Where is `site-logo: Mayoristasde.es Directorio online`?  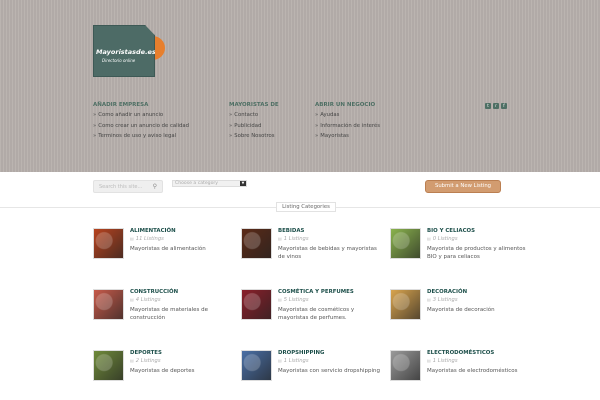
site-logo: Mayoristasde.es Directorio online is located at coordinates (124, 51).